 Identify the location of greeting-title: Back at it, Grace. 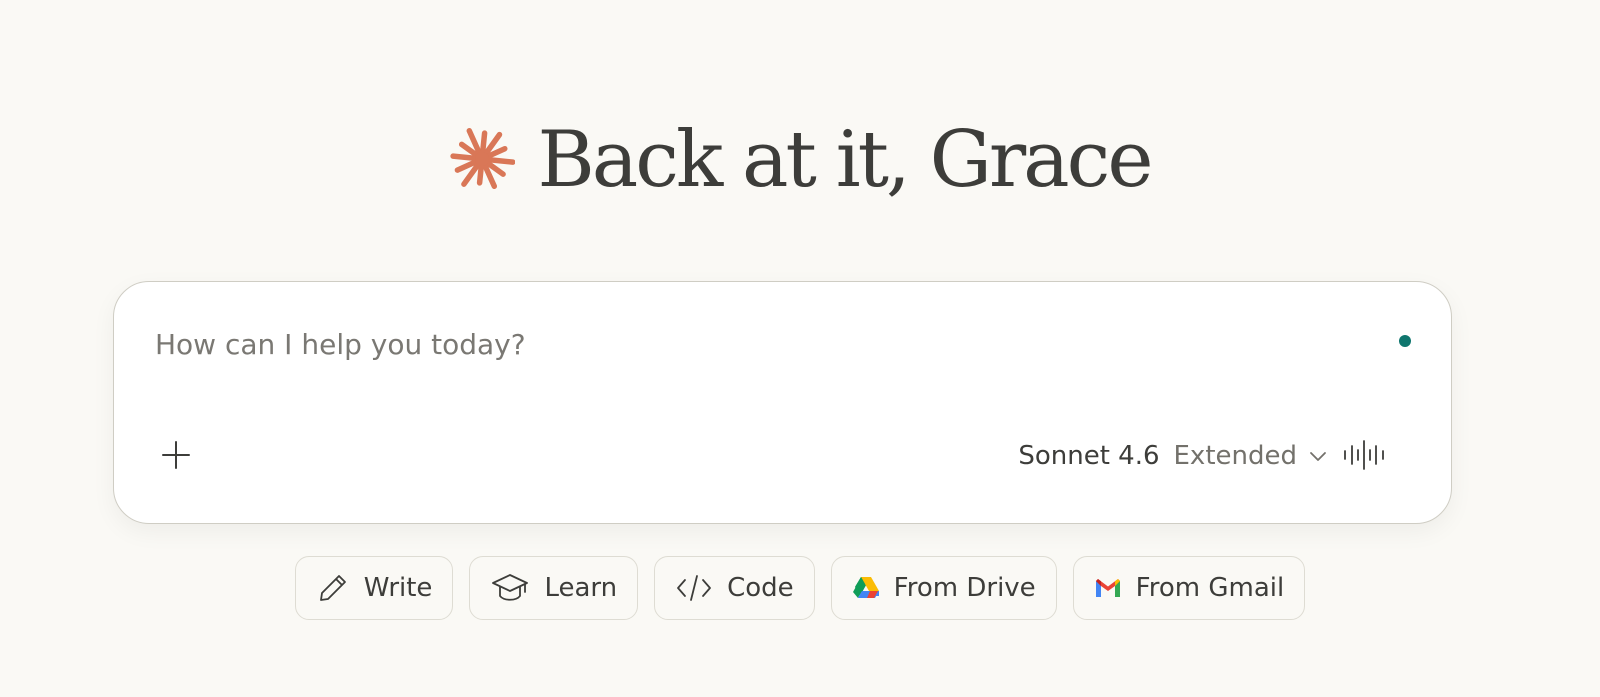
(845, 159).